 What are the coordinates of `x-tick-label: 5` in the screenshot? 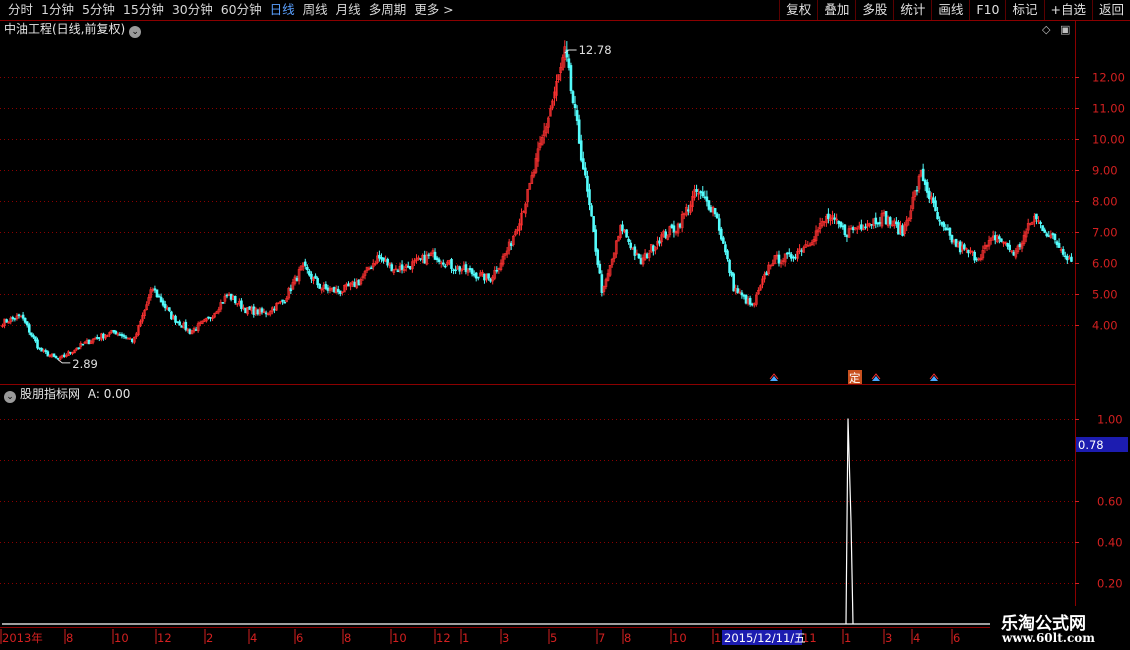 It's located at (553, 638).